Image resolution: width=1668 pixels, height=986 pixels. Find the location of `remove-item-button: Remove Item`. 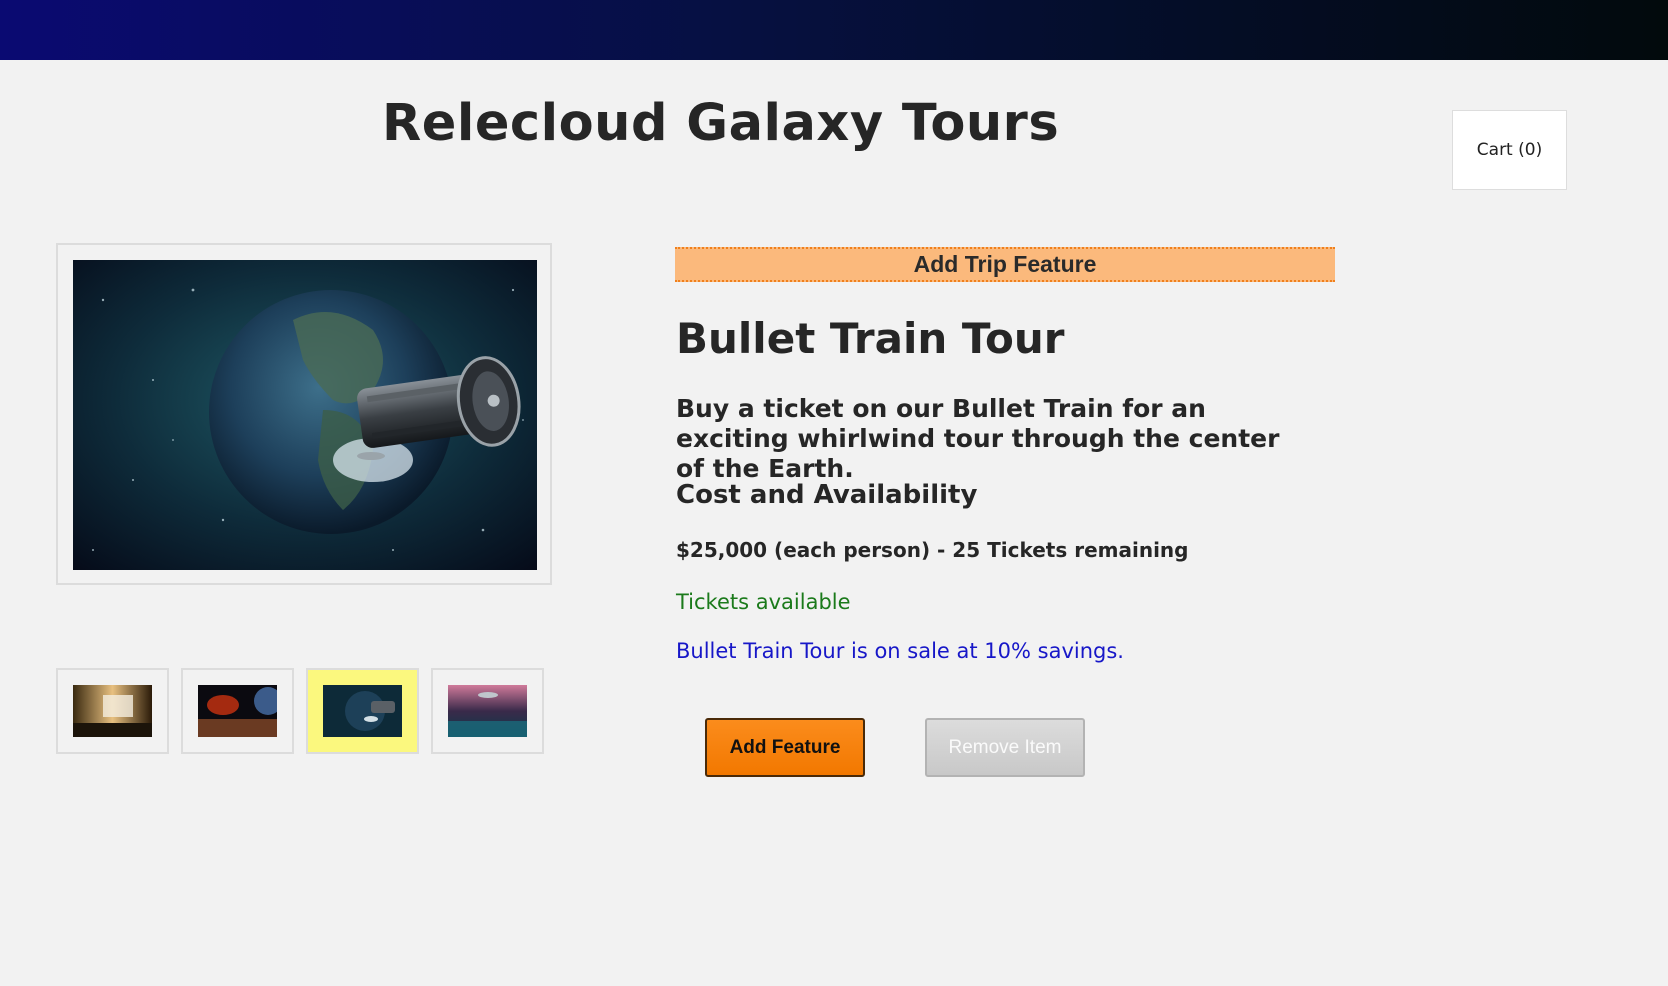

remove-item-button: Remove Item is located at coordinates (1005, 747).